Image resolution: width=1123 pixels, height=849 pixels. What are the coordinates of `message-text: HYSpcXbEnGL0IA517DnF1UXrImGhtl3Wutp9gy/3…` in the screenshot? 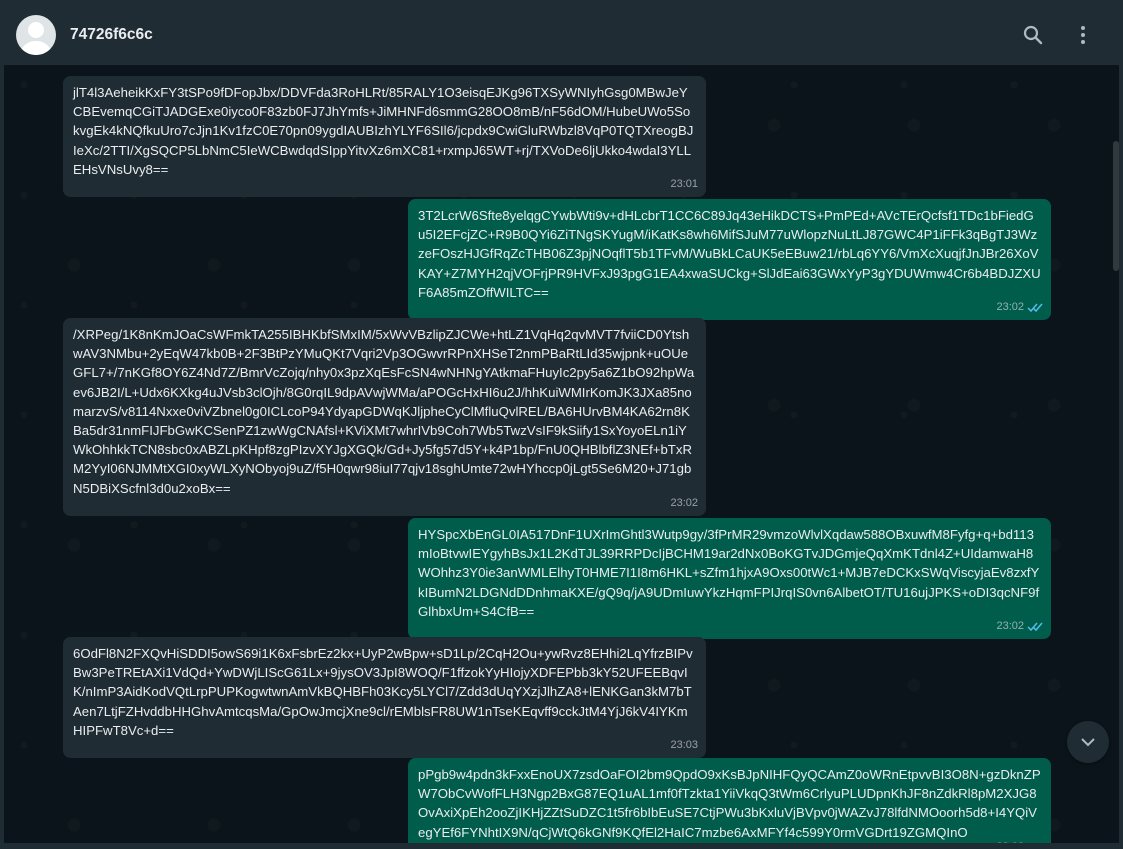 It's located at (729, 573).